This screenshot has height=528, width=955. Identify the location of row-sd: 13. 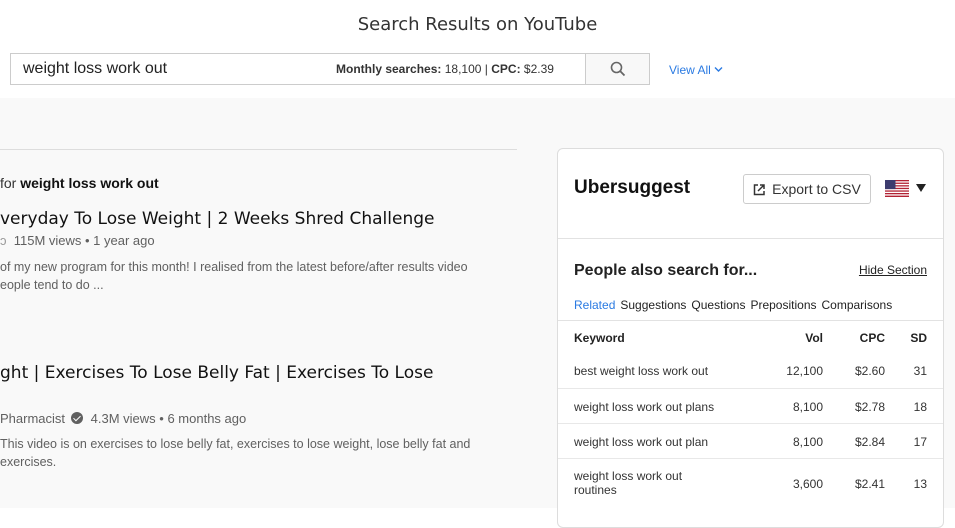
(920, 484).